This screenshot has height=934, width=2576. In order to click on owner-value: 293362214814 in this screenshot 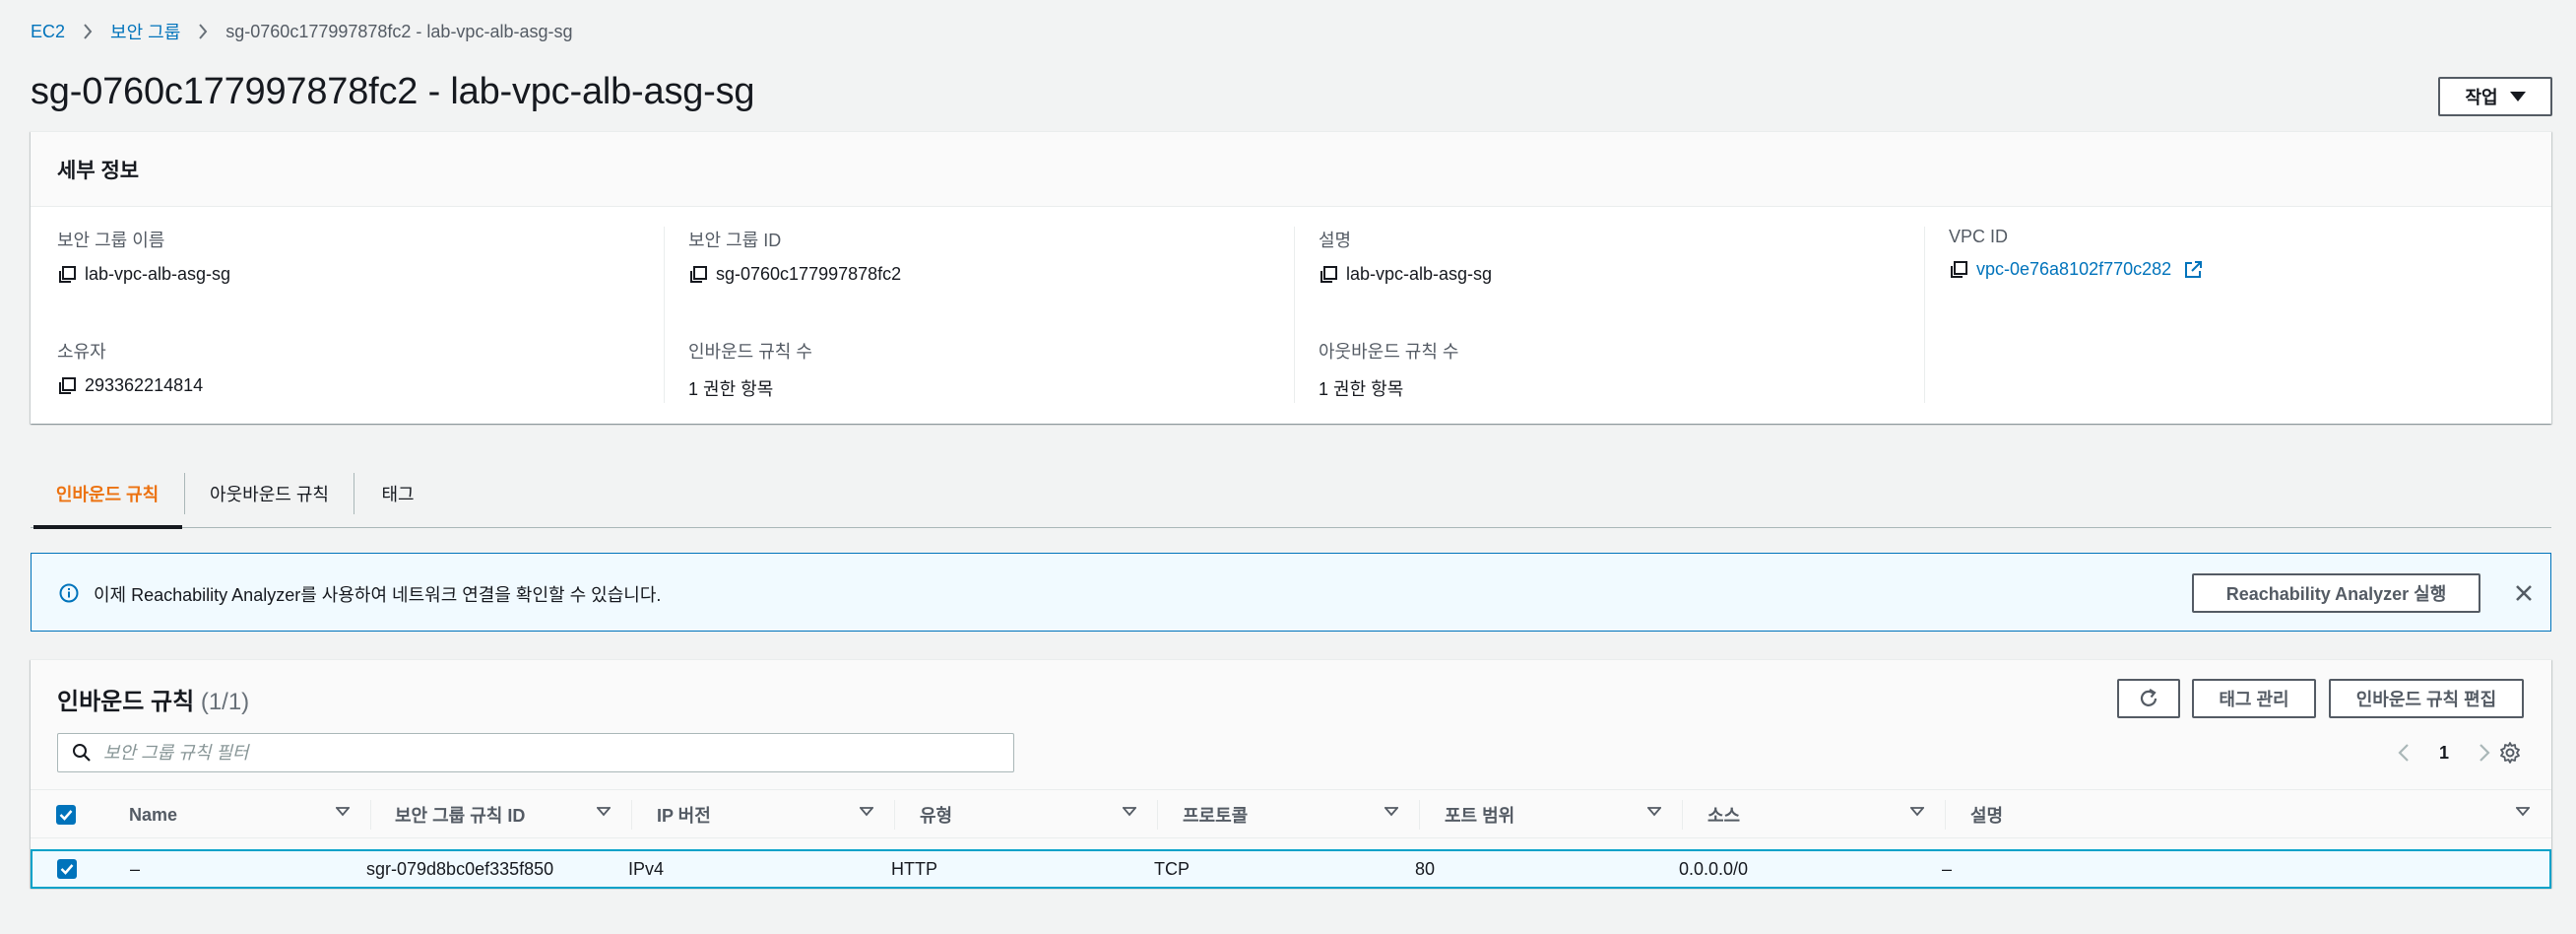, I will do `click(144, 385)`.